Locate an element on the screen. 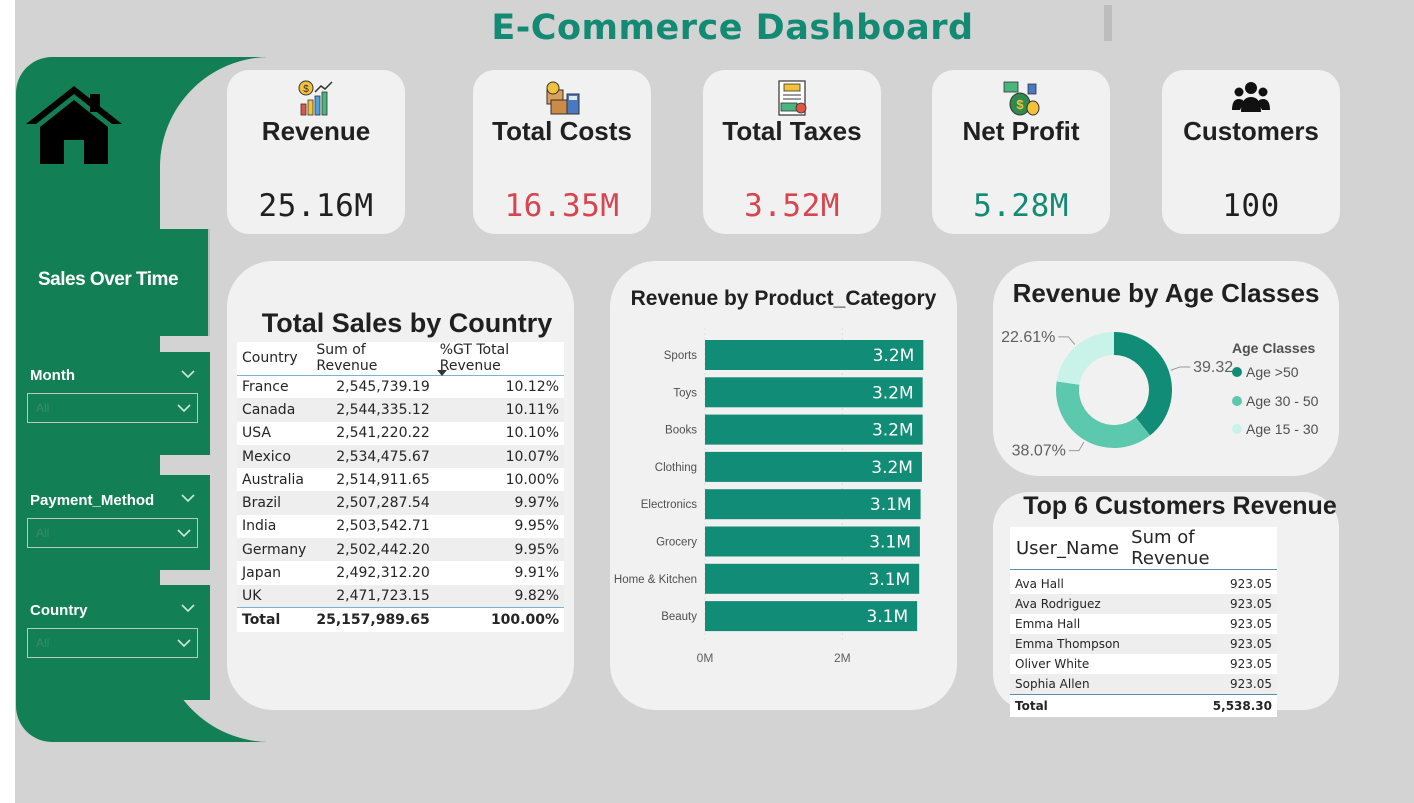 The width and height of the screenshot is (1414, 803). table-row: Oliver White 923.05 is located at coordinates (1143, 664).